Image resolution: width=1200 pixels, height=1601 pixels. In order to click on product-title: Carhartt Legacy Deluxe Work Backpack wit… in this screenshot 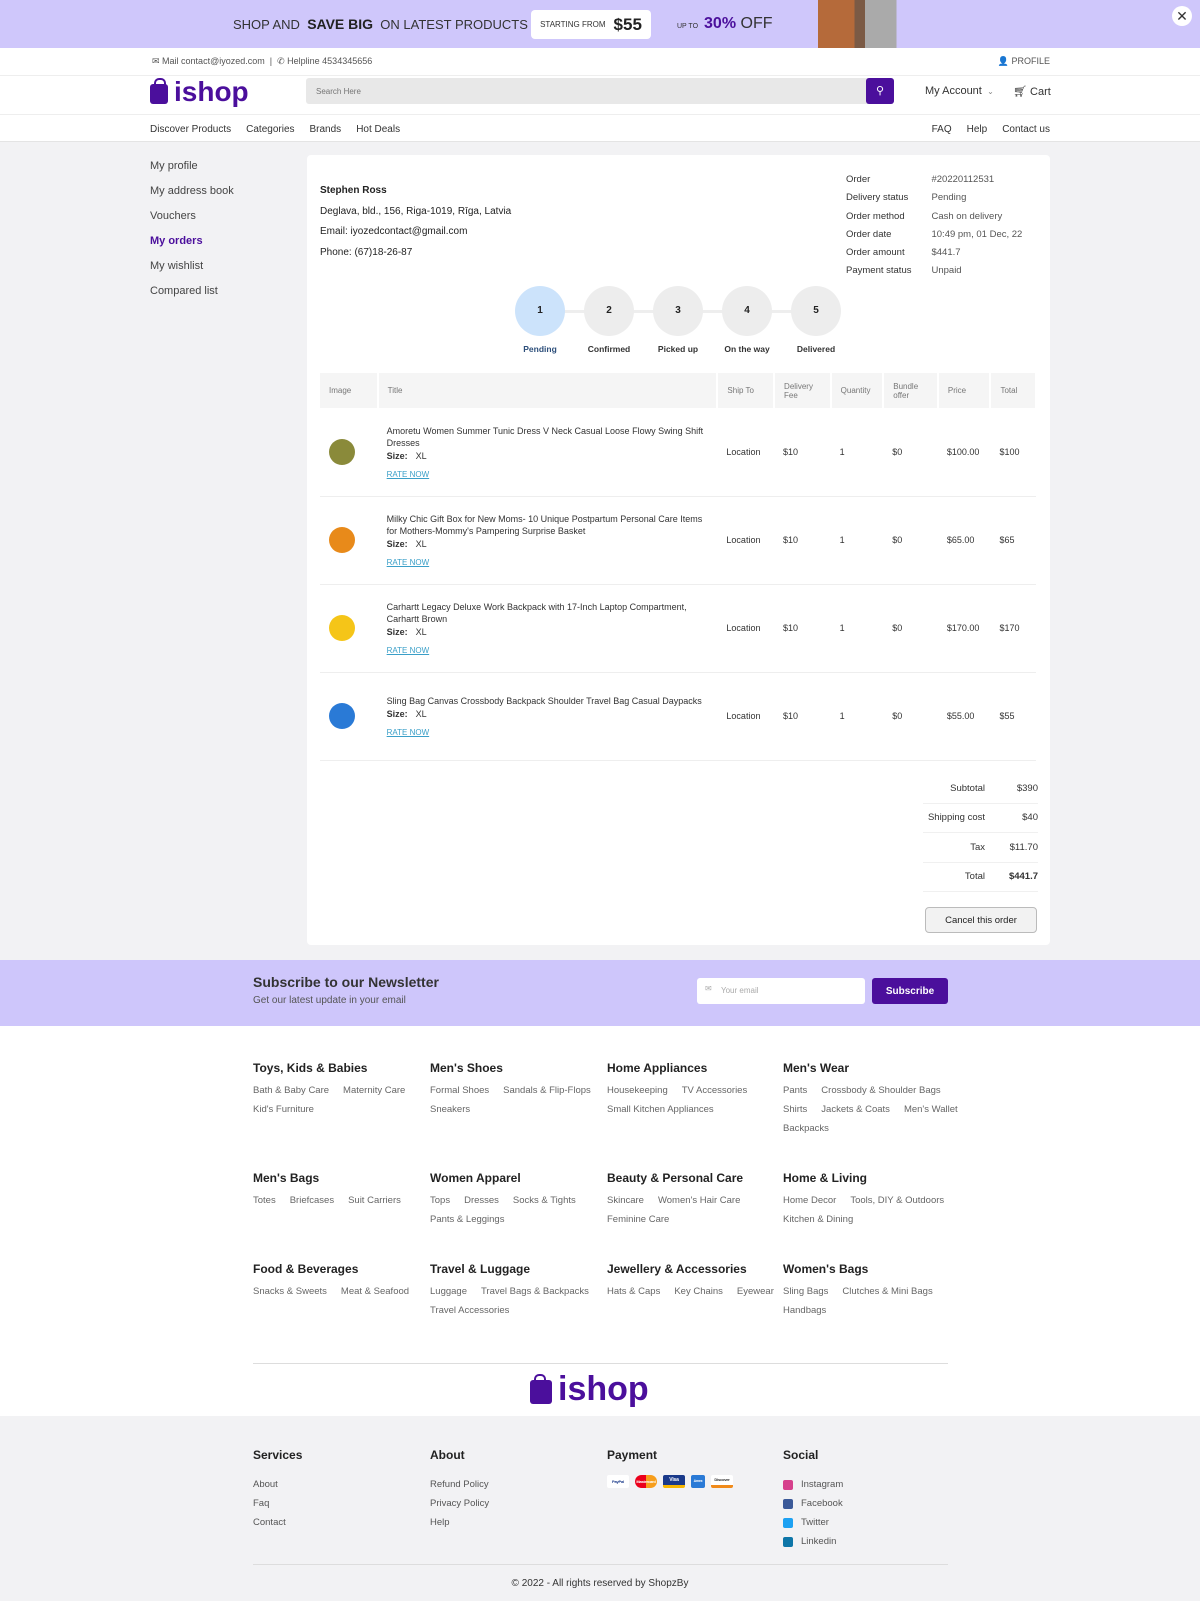, I will do `click(548, 613)`.